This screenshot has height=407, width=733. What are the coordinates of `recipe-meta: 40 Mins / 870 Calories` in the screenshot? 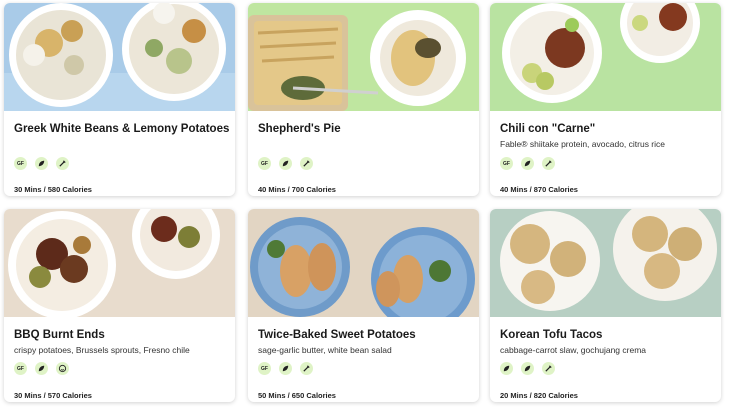 It's located at (539, 189).